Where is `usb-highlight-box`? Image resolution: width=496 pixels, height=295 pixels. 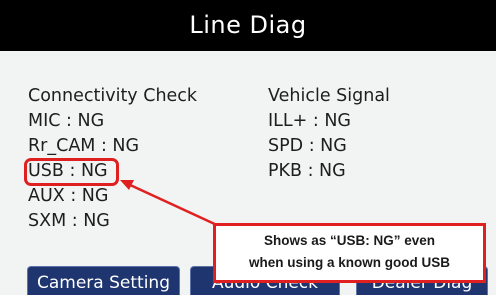 usb-highlight-box is located at coordinates (71, 172).